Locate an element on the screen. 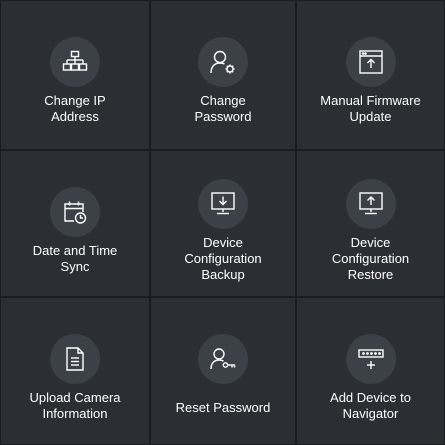 This screenshot has width=445, height=445. calendar-clock-icon is located at coordinates (75, 212).